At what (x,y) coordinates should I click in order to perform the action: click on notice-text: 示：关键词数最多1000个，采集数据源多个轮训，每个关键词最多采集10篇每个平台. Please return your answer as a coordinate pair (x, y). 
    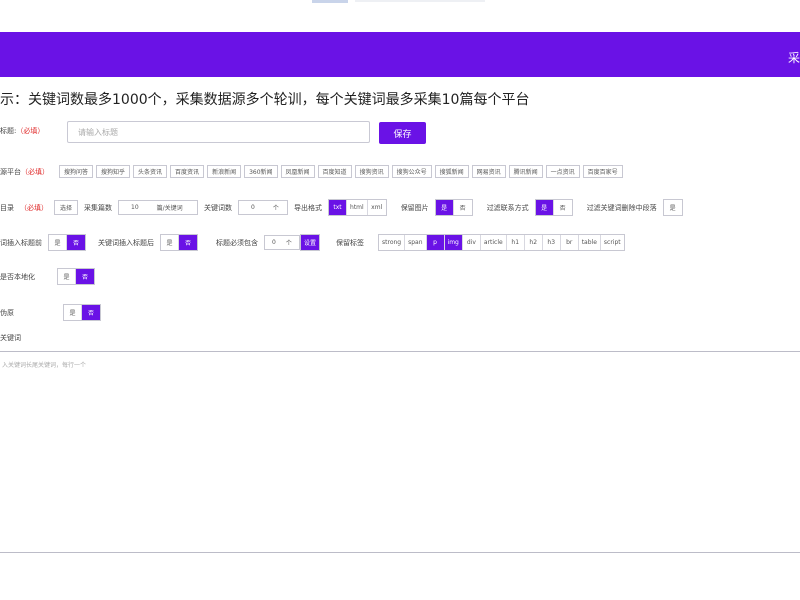
    Looking at the image, I should click on (265, 100).